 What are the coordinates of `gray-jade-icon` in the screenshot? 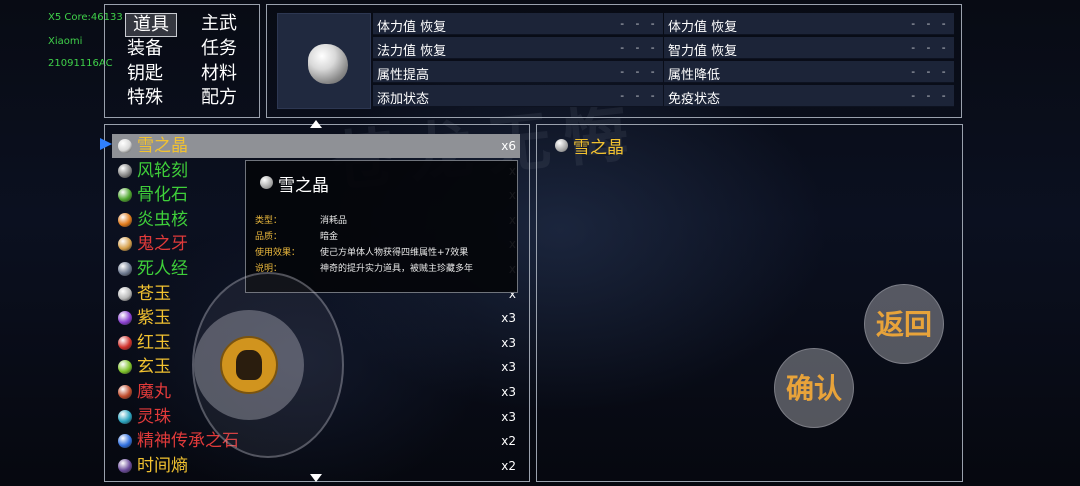 It's located at (125, 293).